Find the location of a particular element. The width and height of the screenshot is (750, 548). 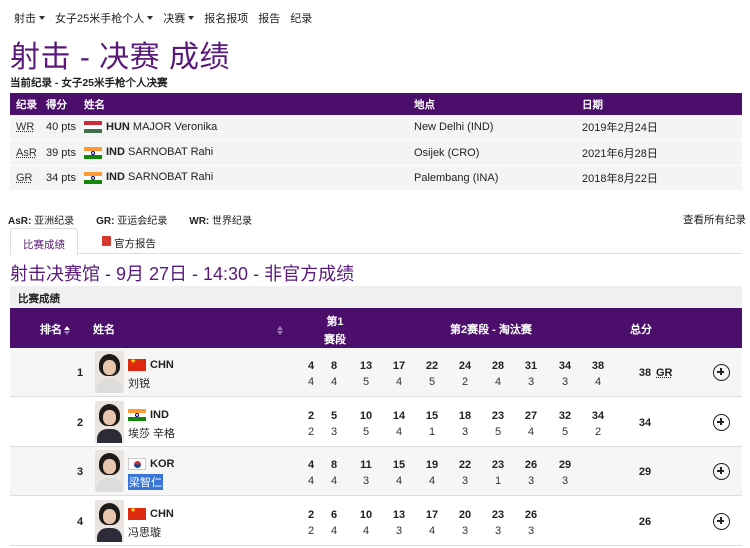

results-header: 排名 姓名 第1 赛段 第2赛段 - 淘汰赛 总分 is located at coordinates (376, 328).